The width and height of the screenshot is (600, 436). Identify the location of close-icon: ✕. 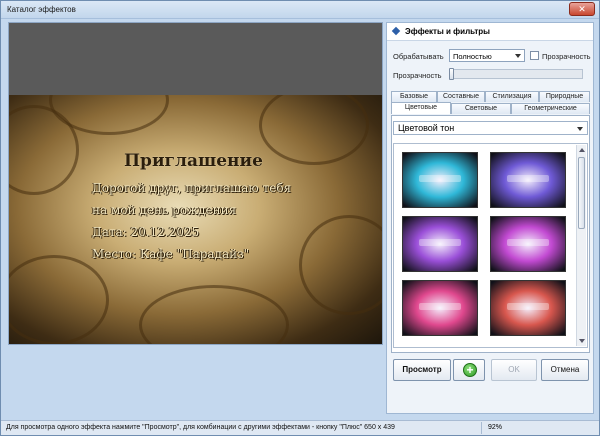
(582, 9).